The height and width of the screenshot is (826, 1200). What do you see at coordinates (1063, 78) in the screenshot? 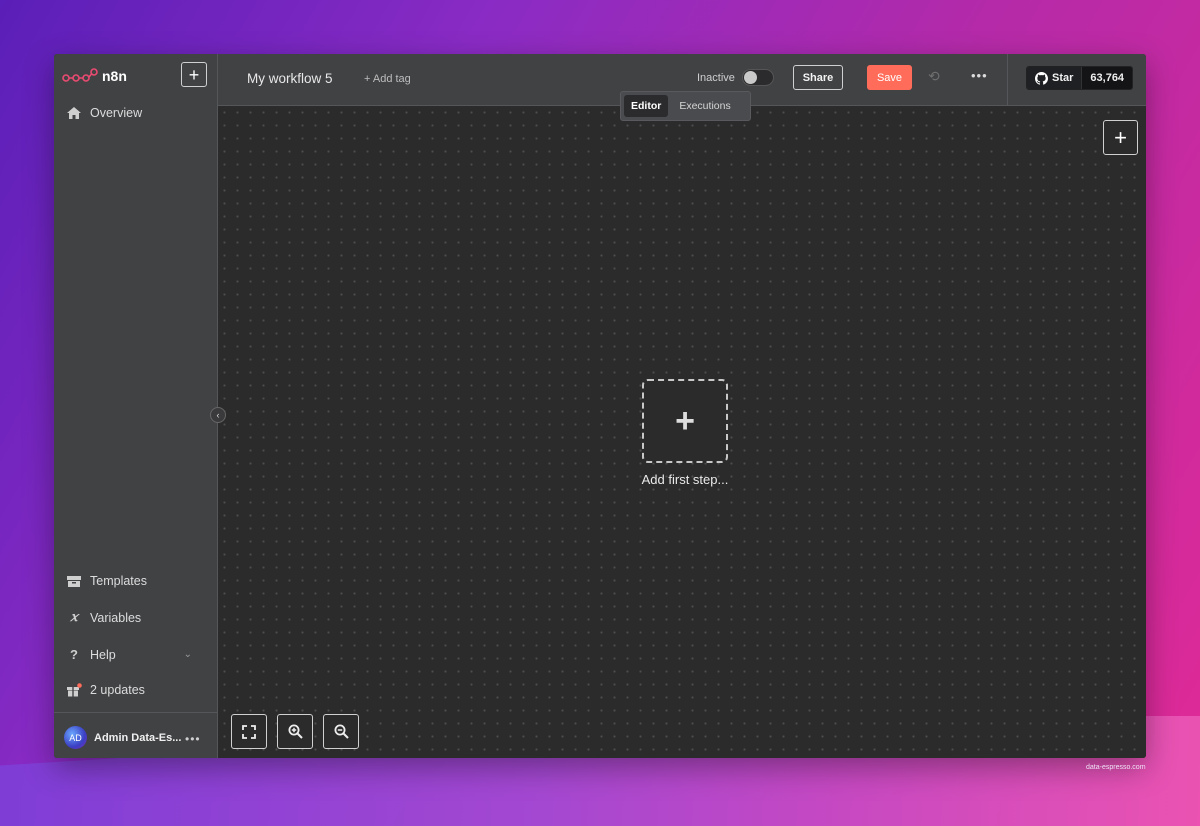
I see `github-star-label: Star` at bounding box center [1063, 78].